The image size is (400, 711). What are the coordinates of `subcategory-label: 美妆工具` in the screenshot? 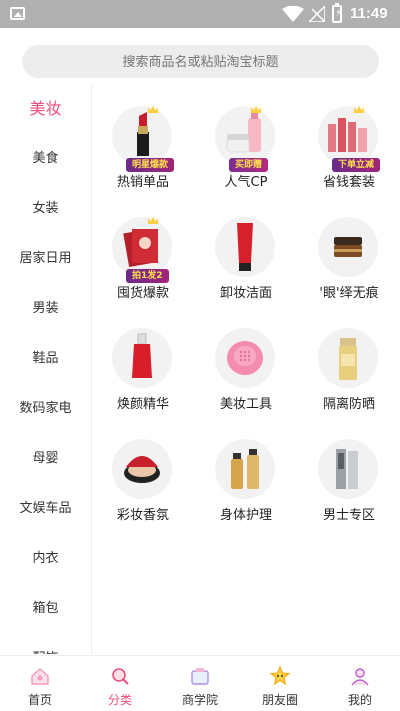 It's located at (245, 404).